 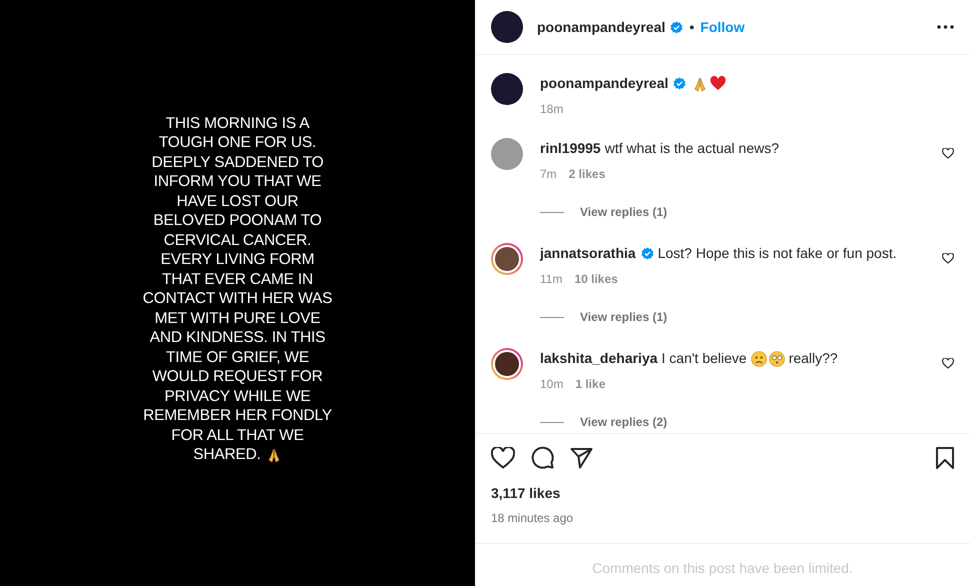 I want to click on heart-icon, so click(x=718, y=83).